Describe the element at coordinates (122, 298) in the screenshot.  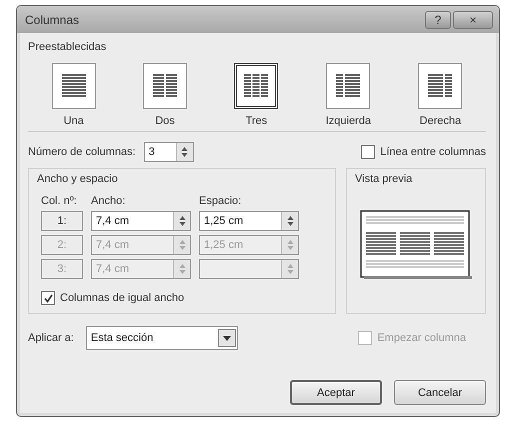
I see `checkbox-label: Columnas de igual ancho` at that location.